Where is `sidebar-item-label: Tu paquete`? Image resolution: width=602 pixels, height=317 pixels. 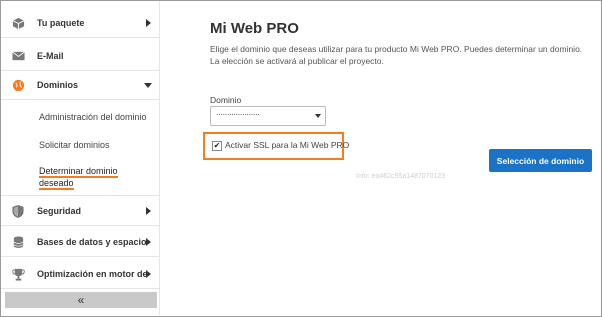
sidebar-item-label: Tu paquete is located at coordinates (61, 23).